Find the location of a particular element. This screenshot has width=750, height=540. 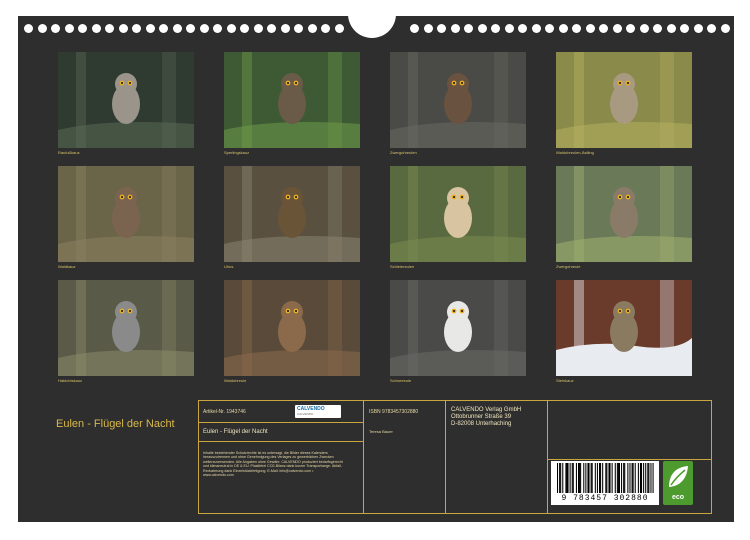

logo-subtext: CALVENDO is located at coordinates (305, 414).